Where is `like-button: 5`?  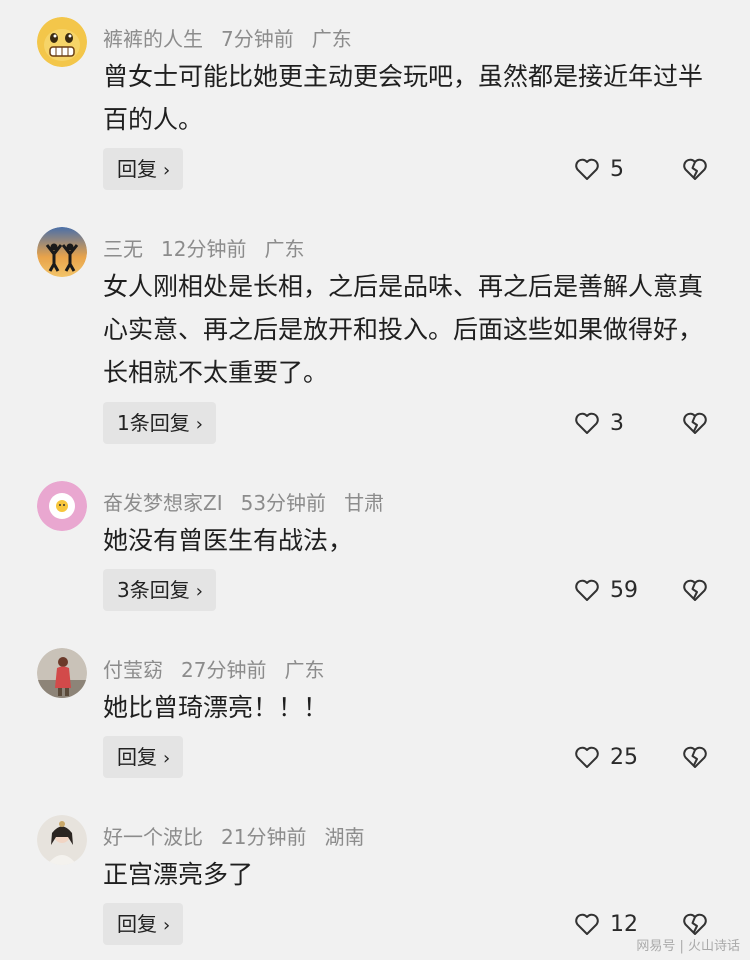
like-button: 5 is located at coordinates (599, 169).